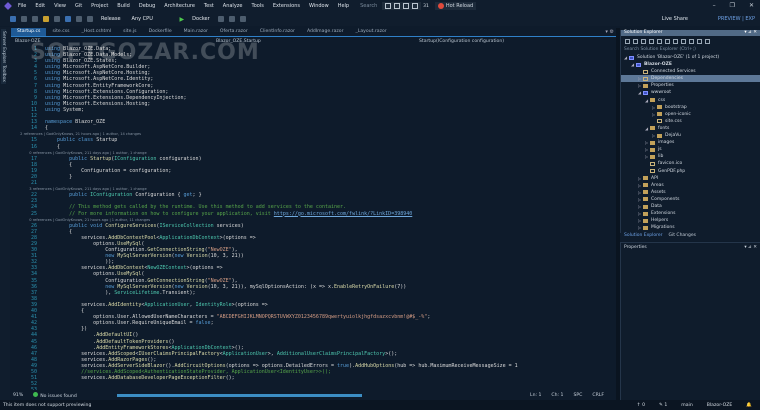  What do you see at coordinates (201, 19) in the screenshot?
I see `run-target-button: Docker` at bounding box center [201, 19].